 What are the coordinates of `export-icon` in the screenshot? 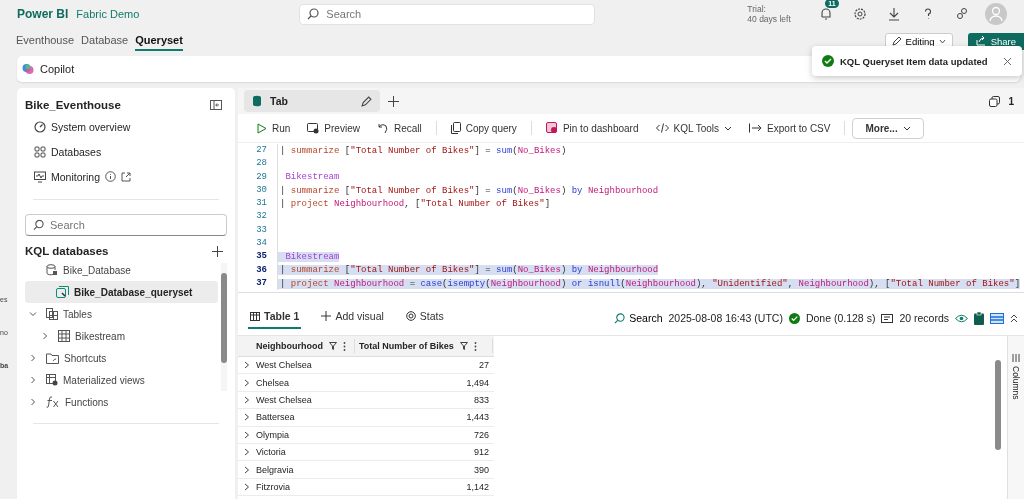 It's located at (756, 128).